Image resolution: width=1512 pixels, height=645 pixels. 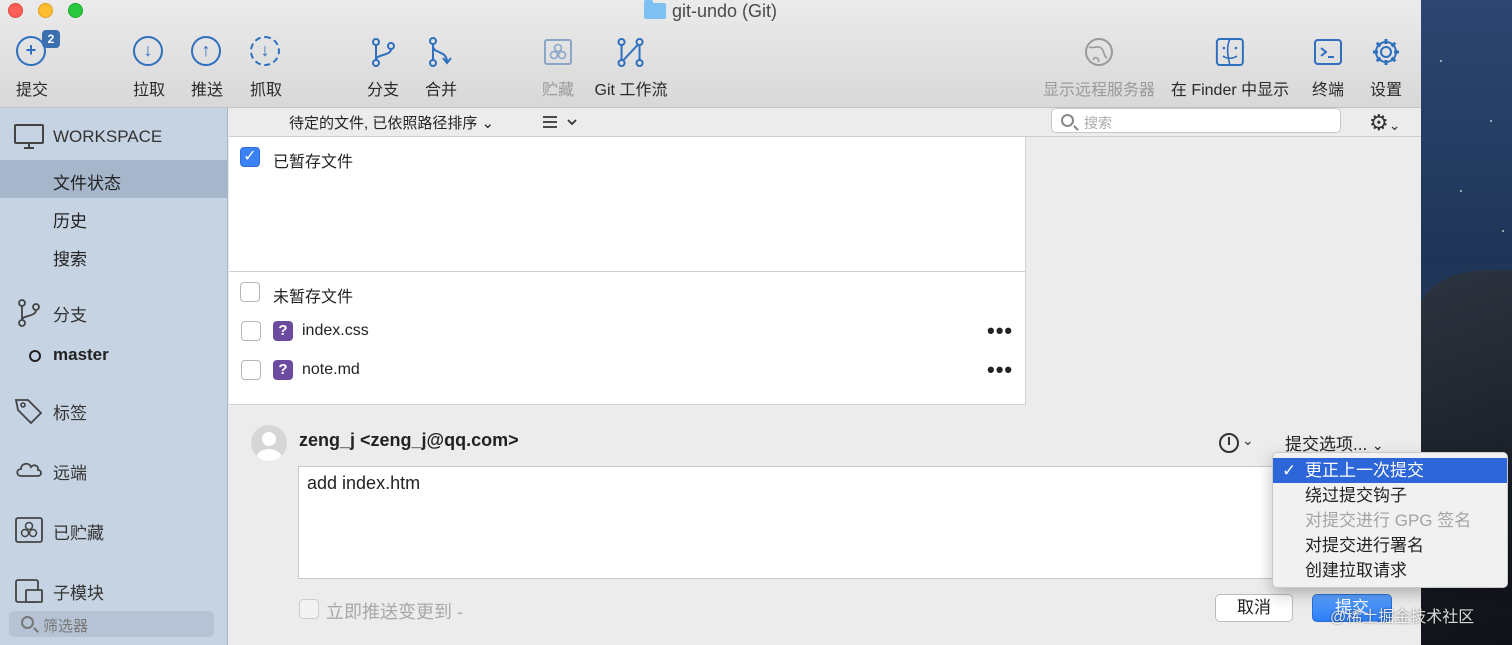 I want to click on sidebar-filter-input: 筛选器, so click(x=111, y=624).